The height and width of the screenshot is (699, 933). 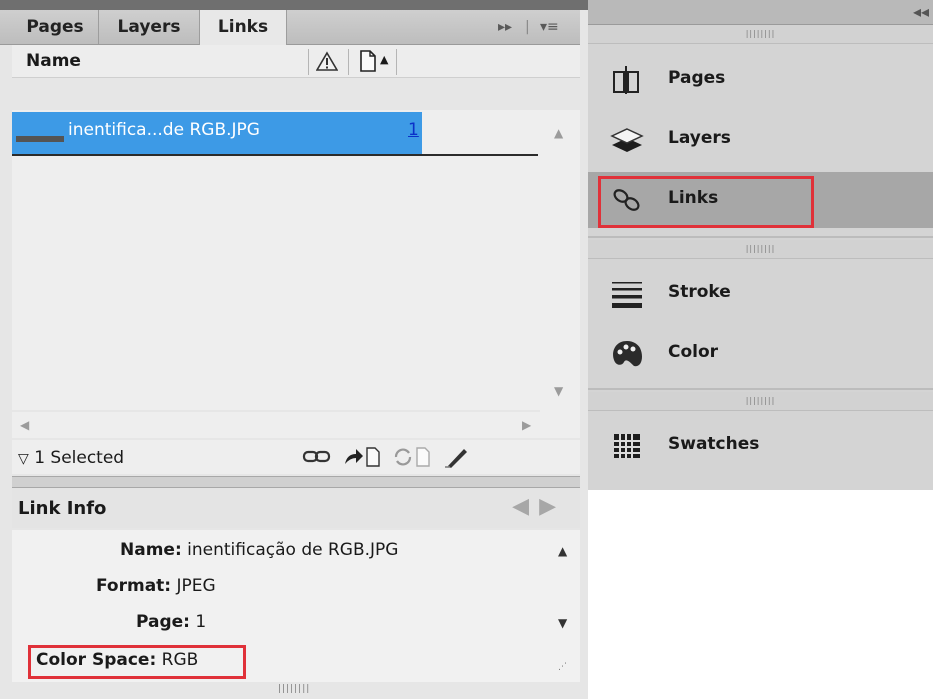 I want to click on dock-item-label: Layers, so click(x=699, y=138).